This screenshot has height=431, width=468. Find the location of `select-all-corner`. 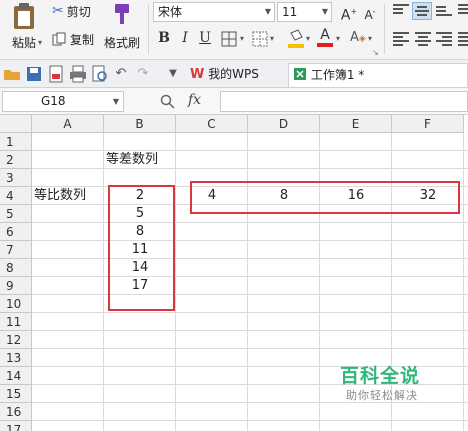

select-all-corner is located at coordinates (16, 124).